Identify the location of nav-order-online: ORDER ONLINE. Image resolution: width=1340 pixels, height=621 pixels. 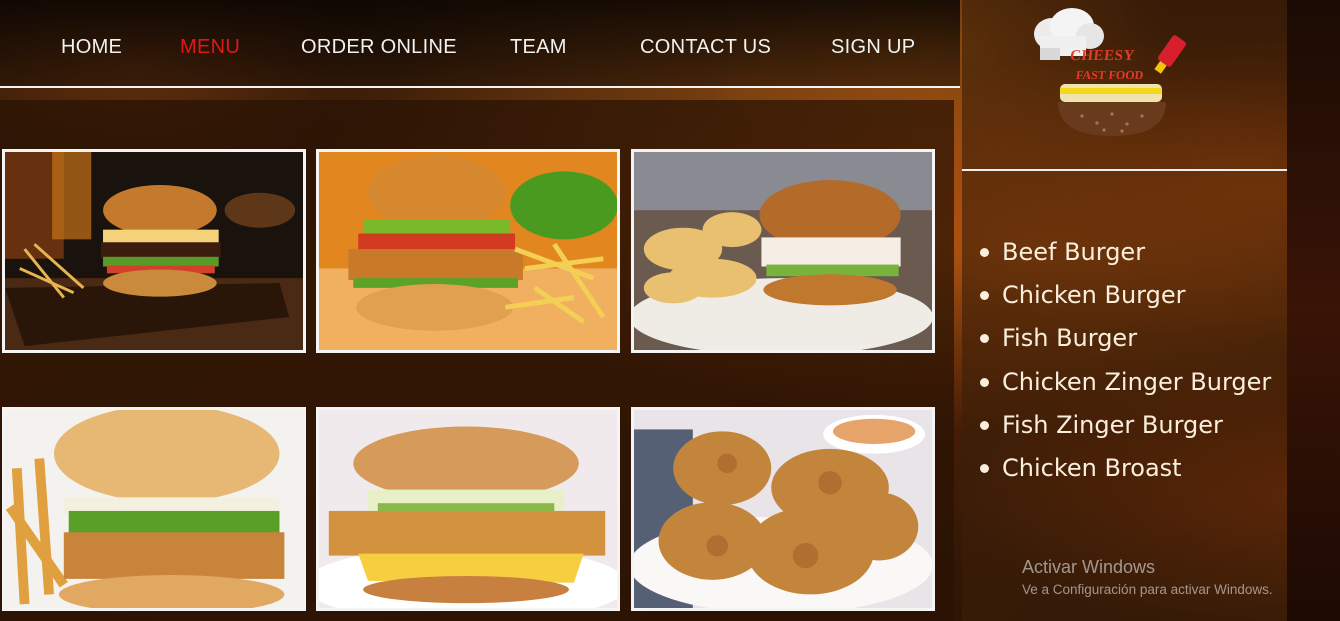
(379, 47).